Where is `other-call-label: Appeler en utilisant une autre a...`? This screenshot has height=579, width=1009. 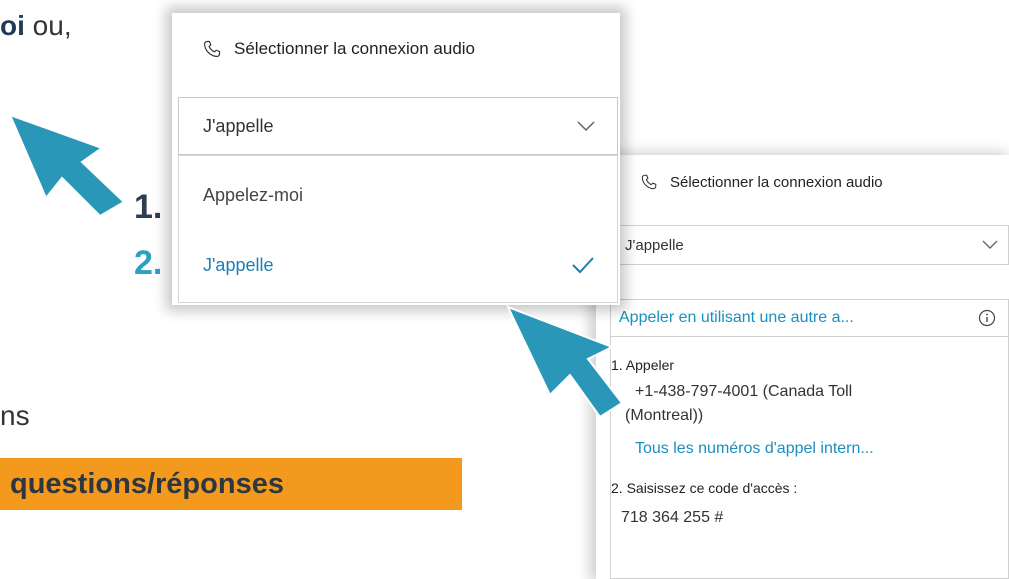 other-call-label: Appeler en utilisant une autre a... is located at coordinates (736, 317).